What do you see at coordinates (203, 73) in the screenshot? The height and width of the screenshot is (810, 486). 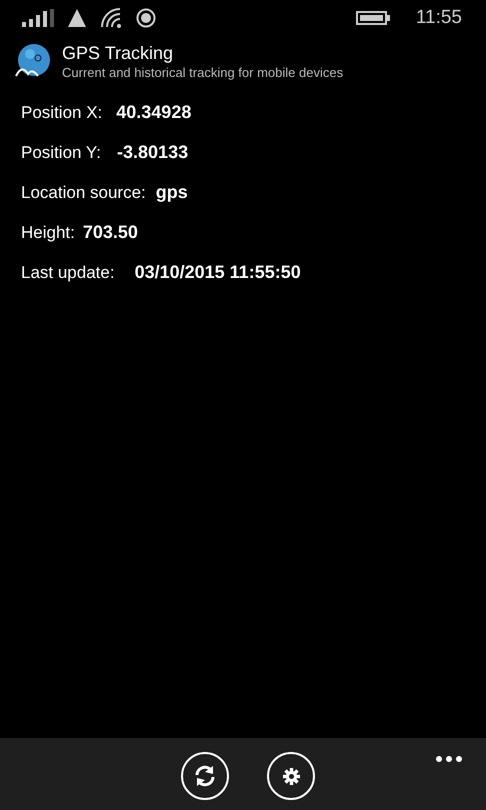 I see `app-subtitle: Current and historical tracking for mobile devices` at bounding box center [203, 73].